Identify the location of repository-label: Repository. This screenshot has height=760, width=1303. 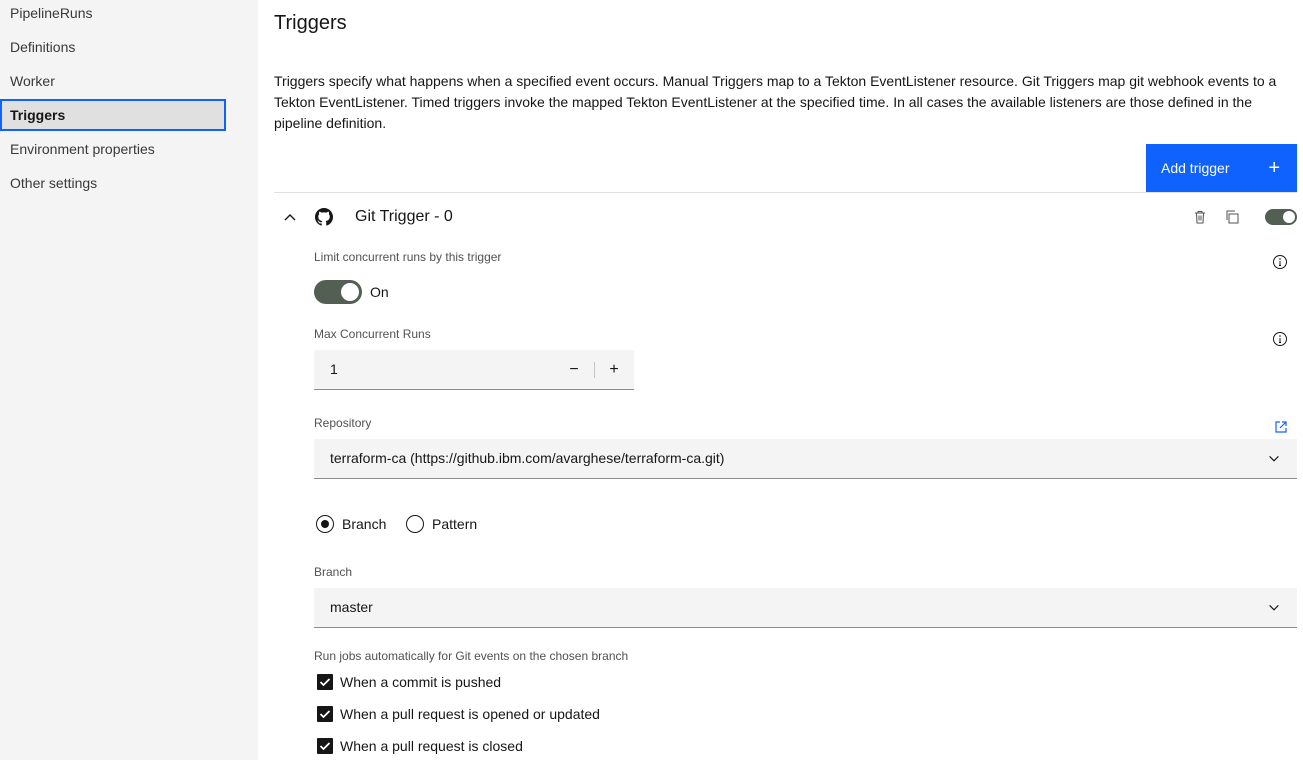
(343, 423).